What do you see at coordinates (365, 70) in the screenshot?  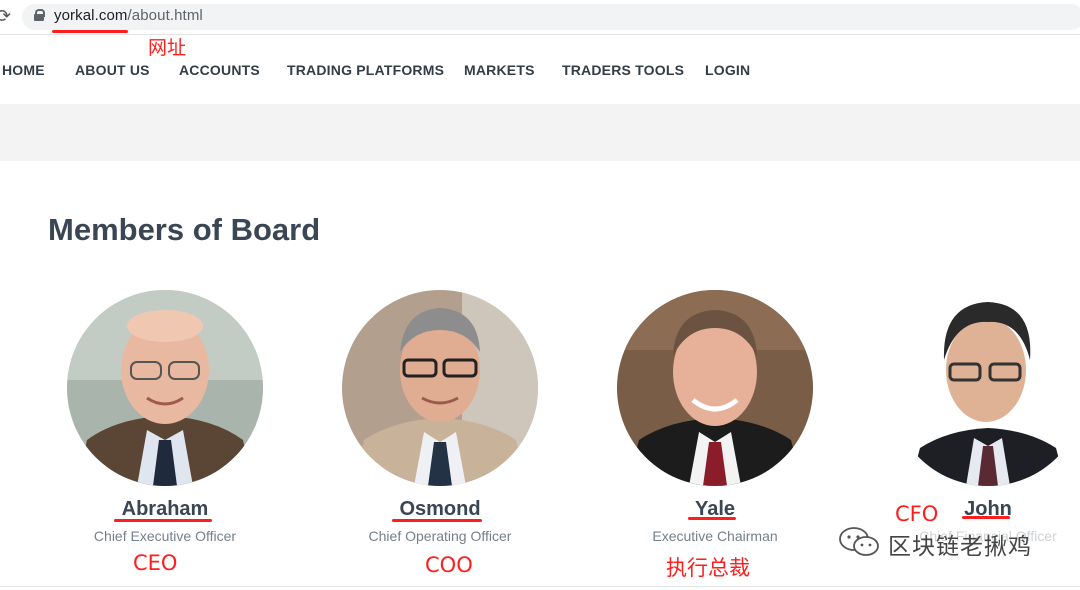 I see `nav-trading-platforms: TRADING PLATFORMS` at bounding box center [365, 70].